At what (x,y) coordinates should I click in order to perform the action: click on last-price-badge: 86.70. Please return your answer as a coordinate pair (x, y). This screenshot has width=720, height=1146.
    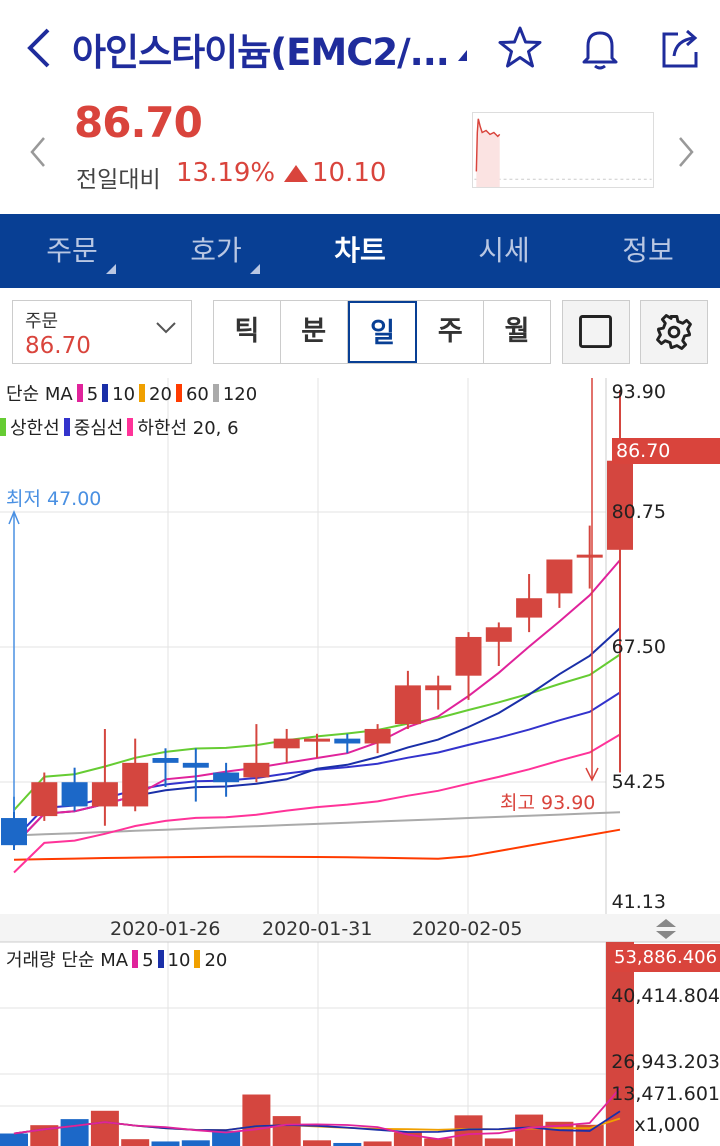
    Looking at the image, I should click on (666, 451).